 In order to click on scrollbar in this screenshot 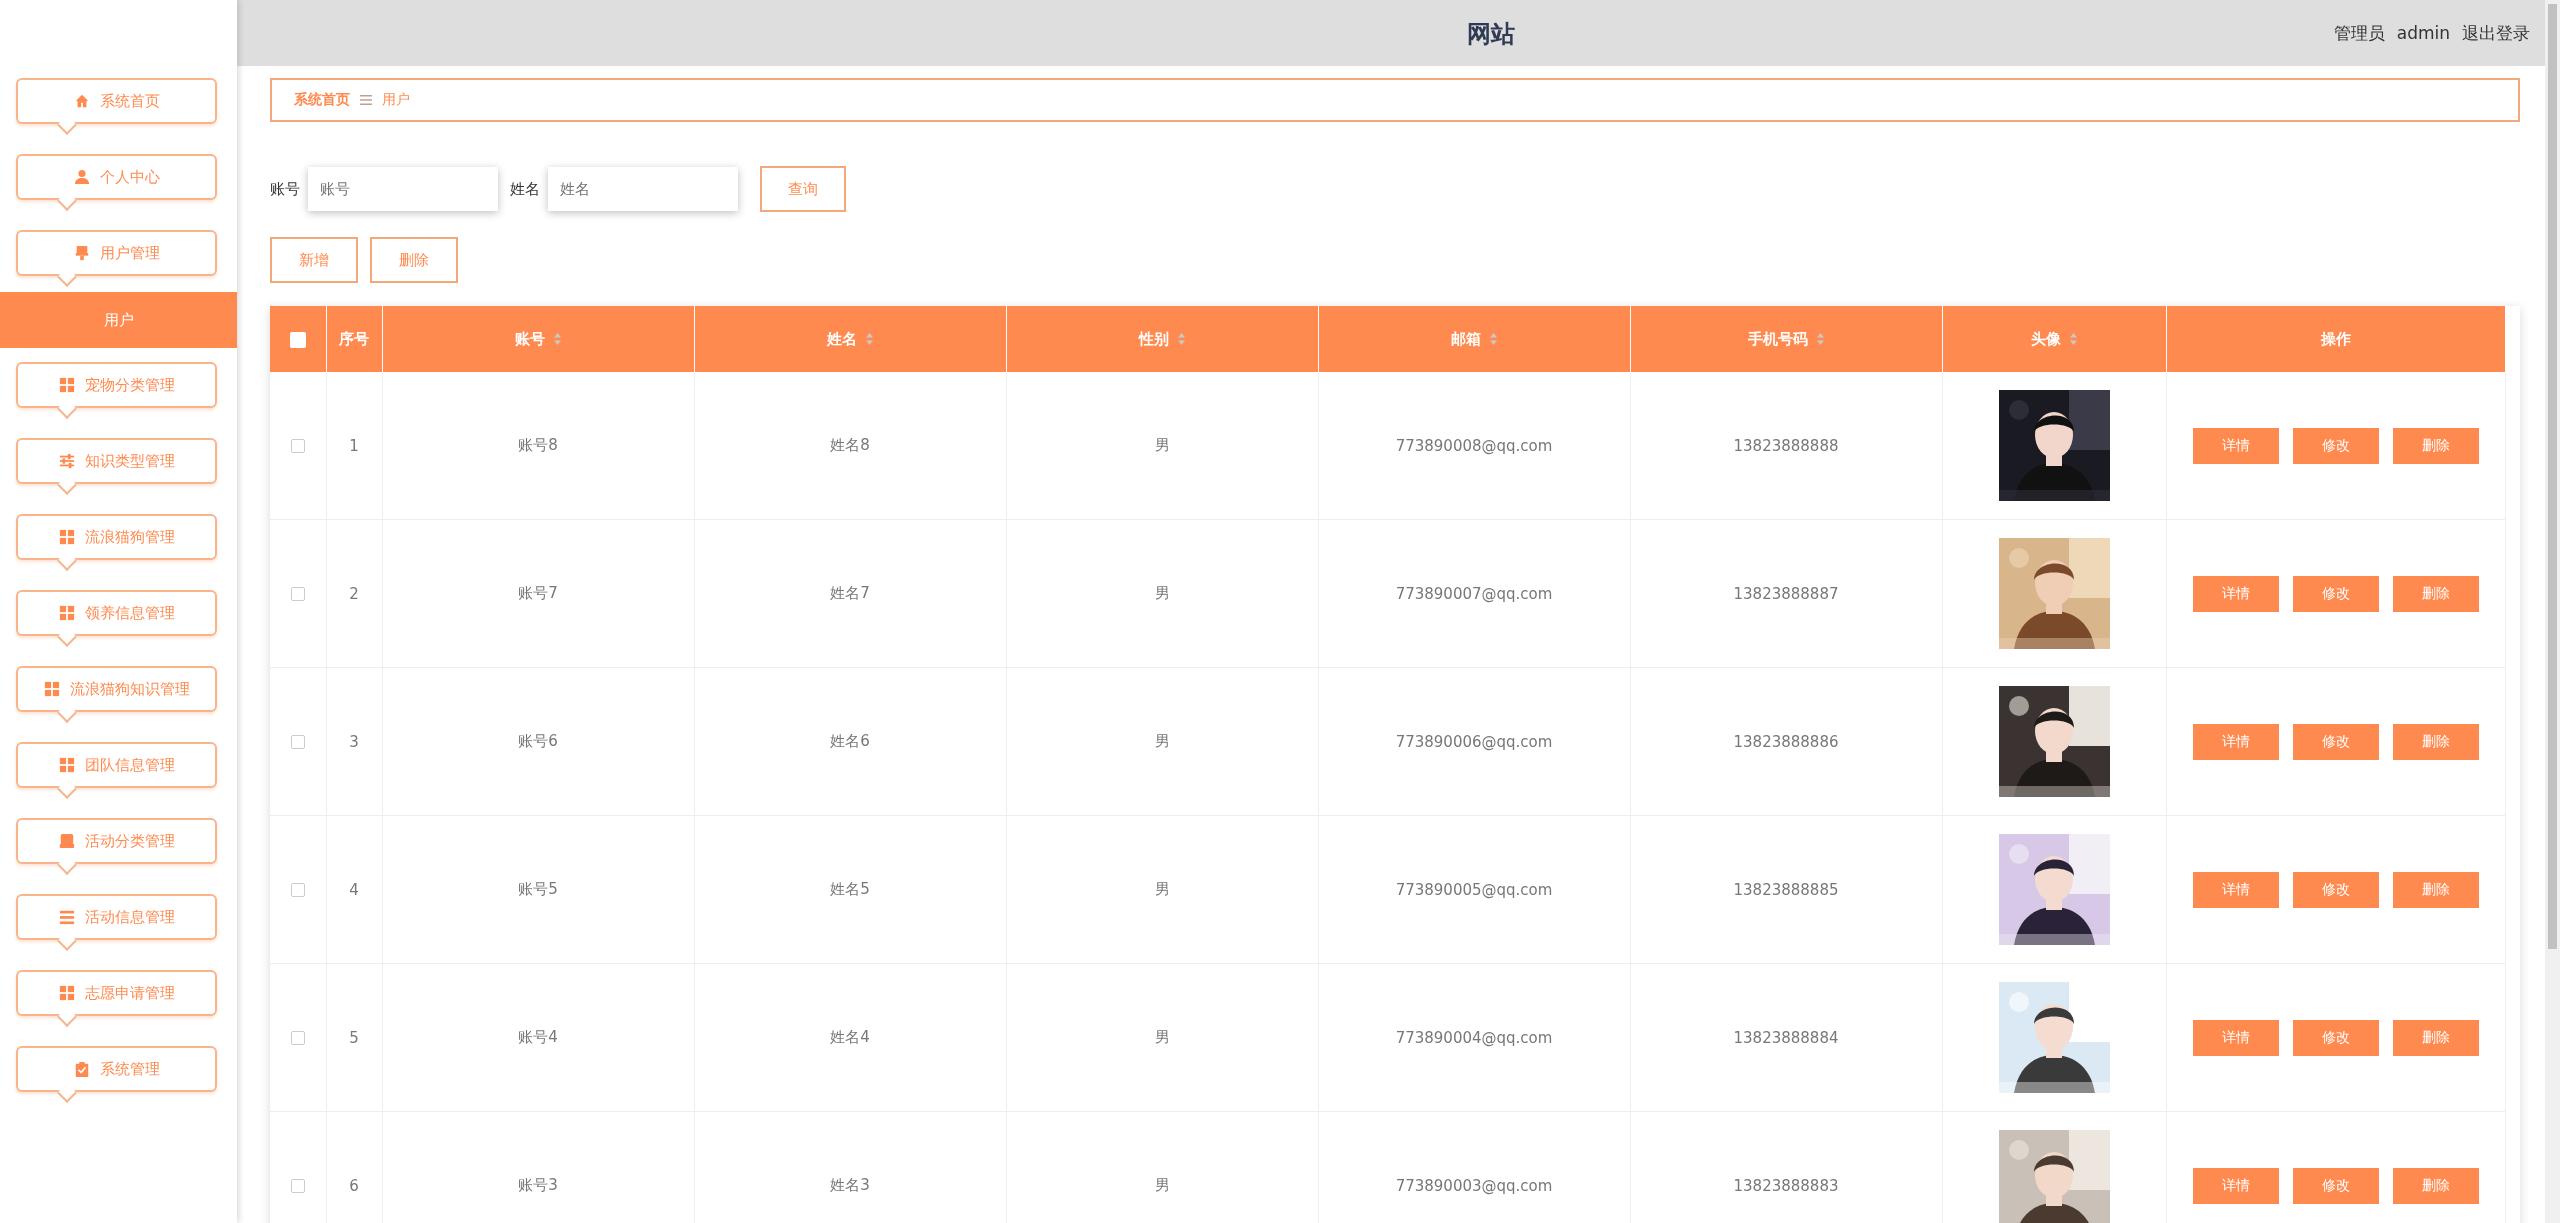, I will do `click(2552, 611)`.